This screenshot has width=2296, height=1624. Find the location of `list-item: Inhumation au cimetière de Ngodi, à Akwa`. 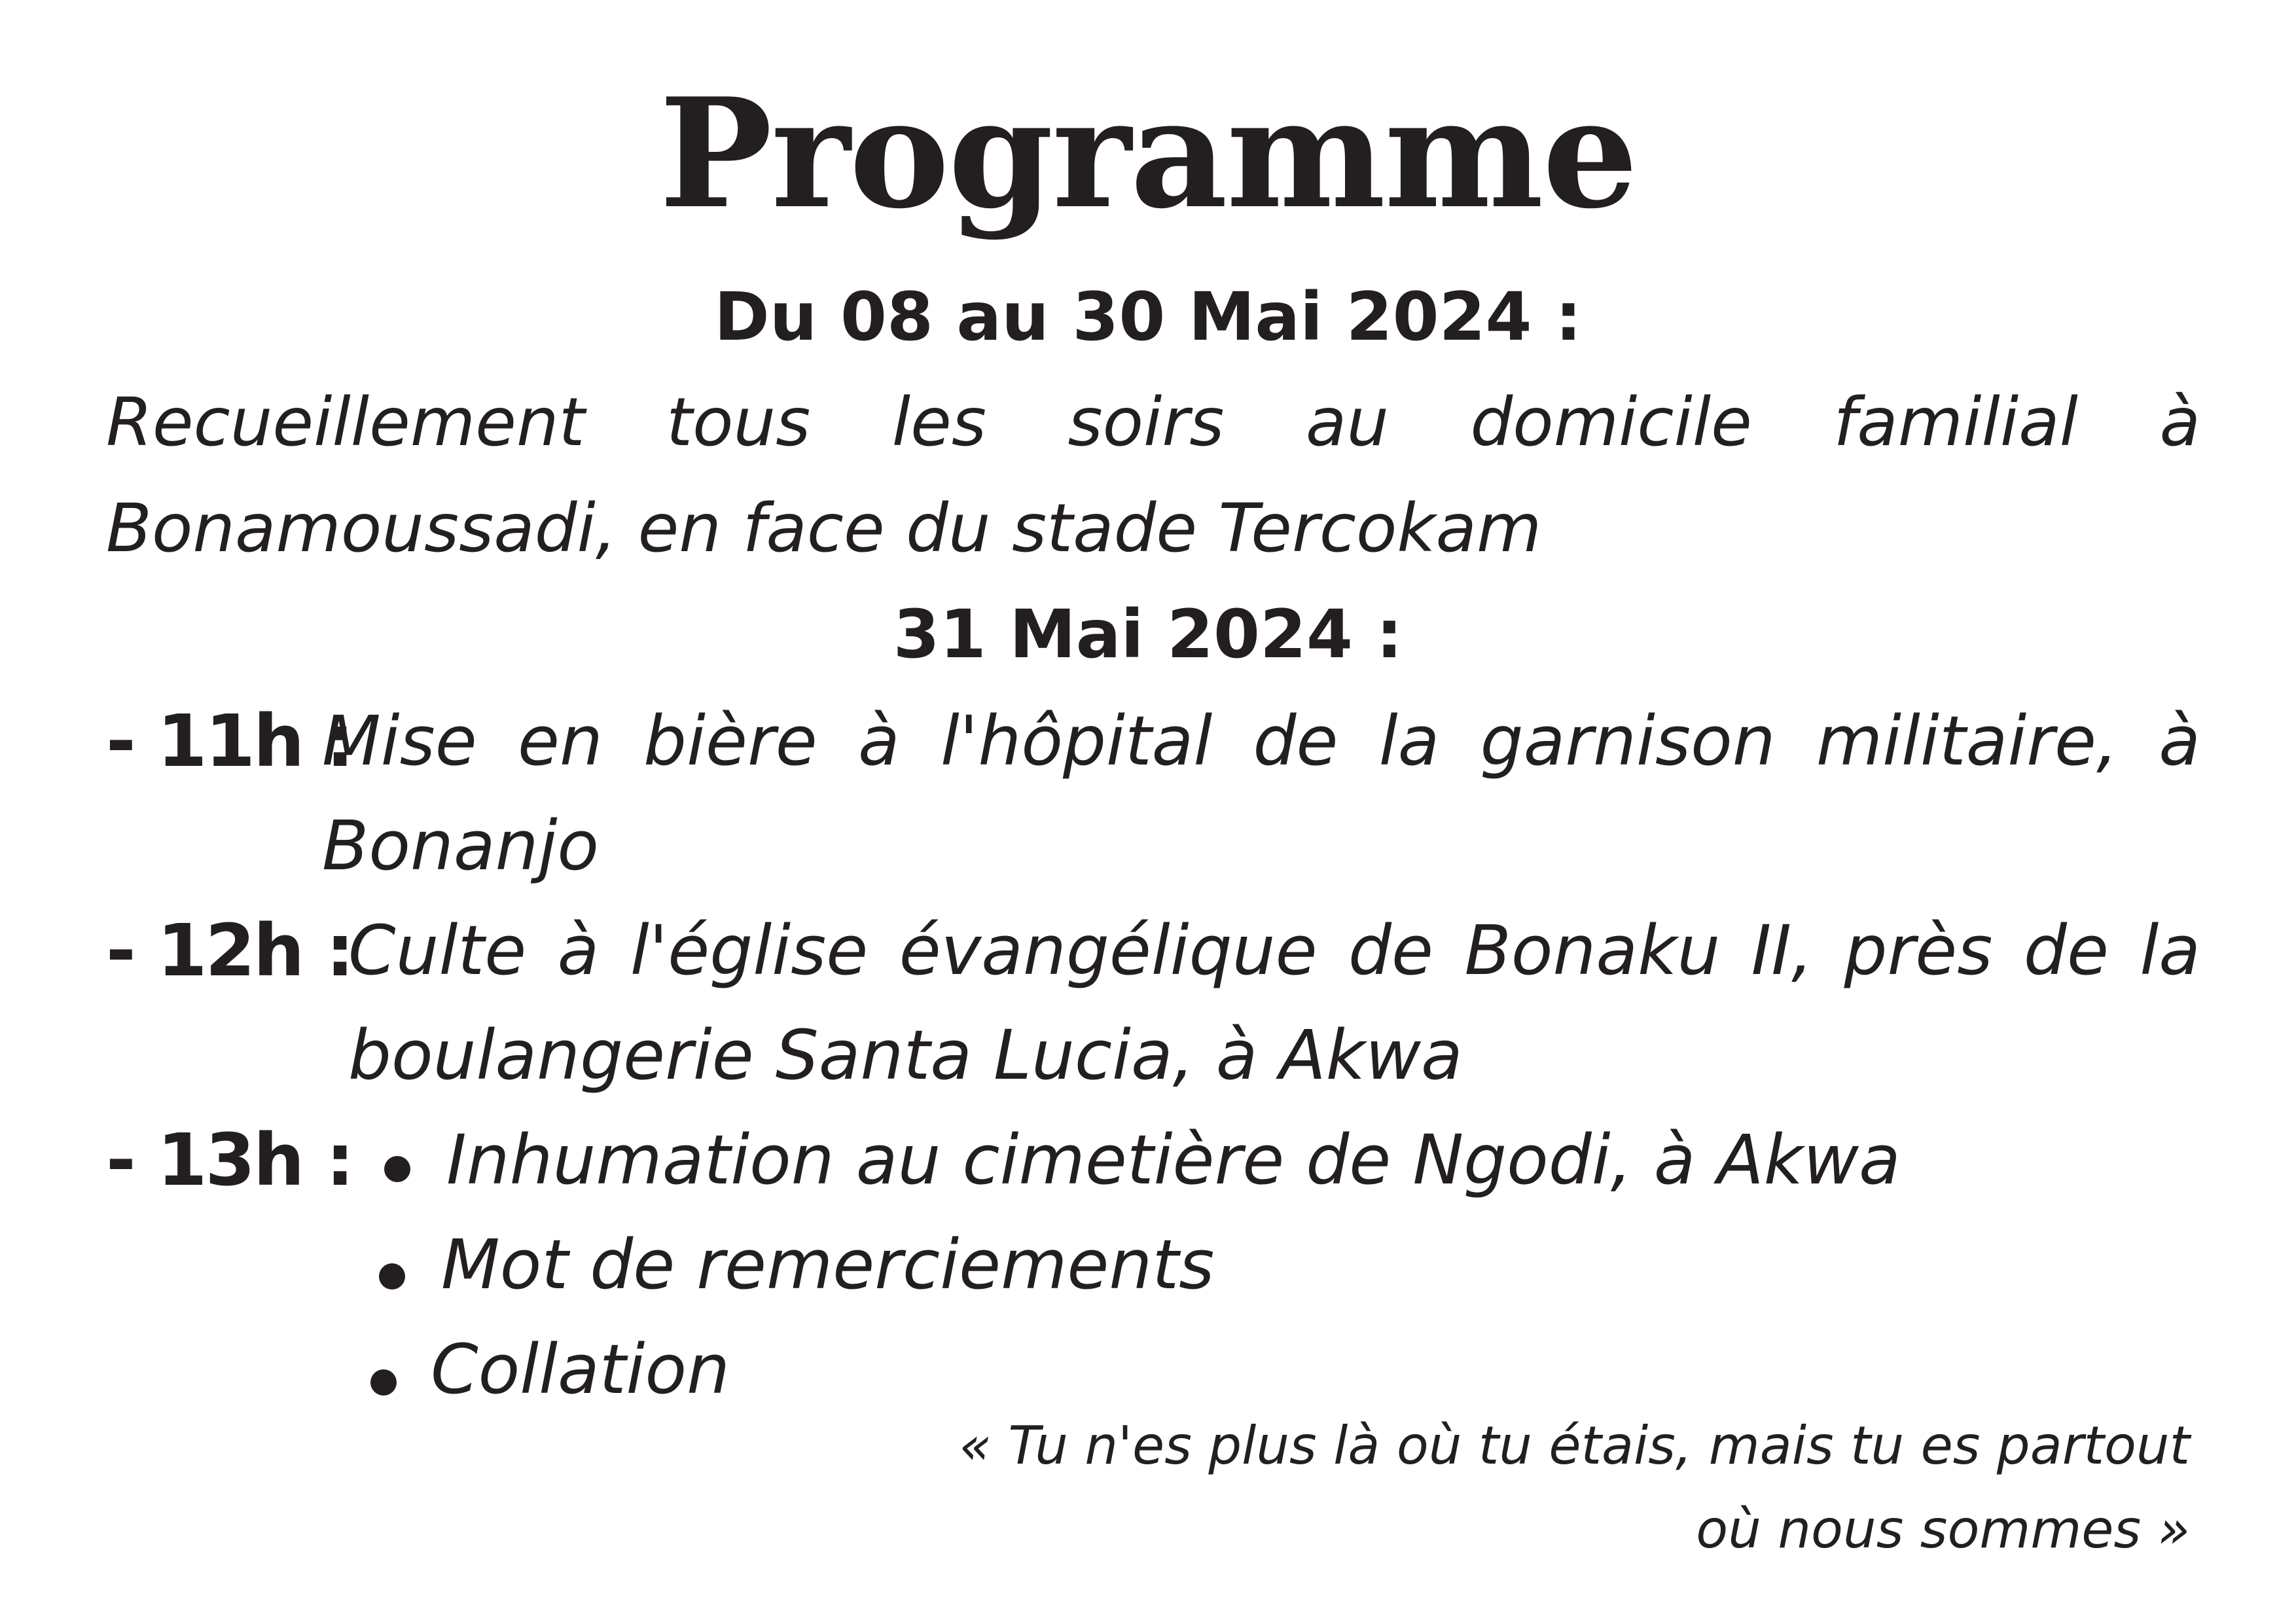

list-item: Inhumation au cimetière de Ngodi, à Akwa is located at coordinates (1142, 1160).